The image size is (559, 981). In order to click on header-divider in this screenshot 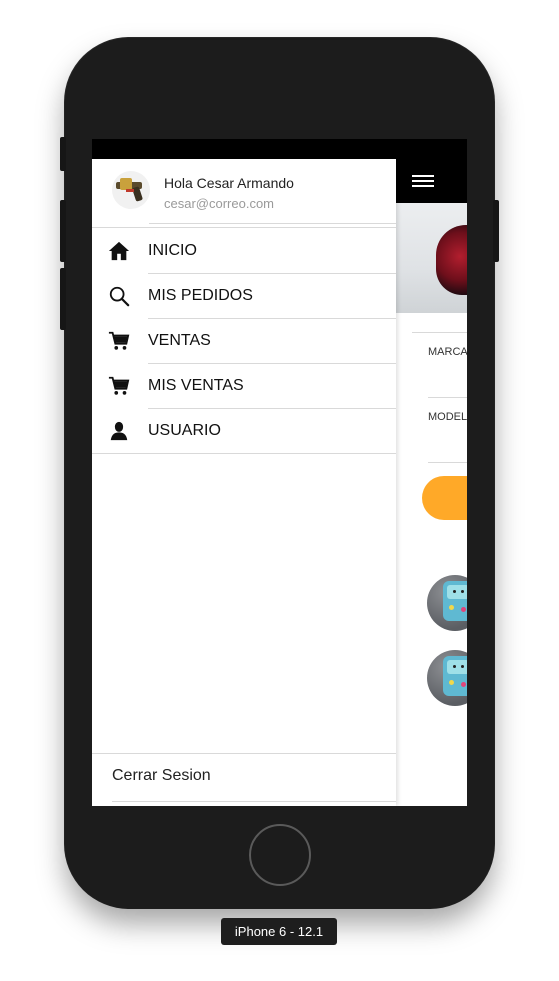, I will do `click(272, 223)`.